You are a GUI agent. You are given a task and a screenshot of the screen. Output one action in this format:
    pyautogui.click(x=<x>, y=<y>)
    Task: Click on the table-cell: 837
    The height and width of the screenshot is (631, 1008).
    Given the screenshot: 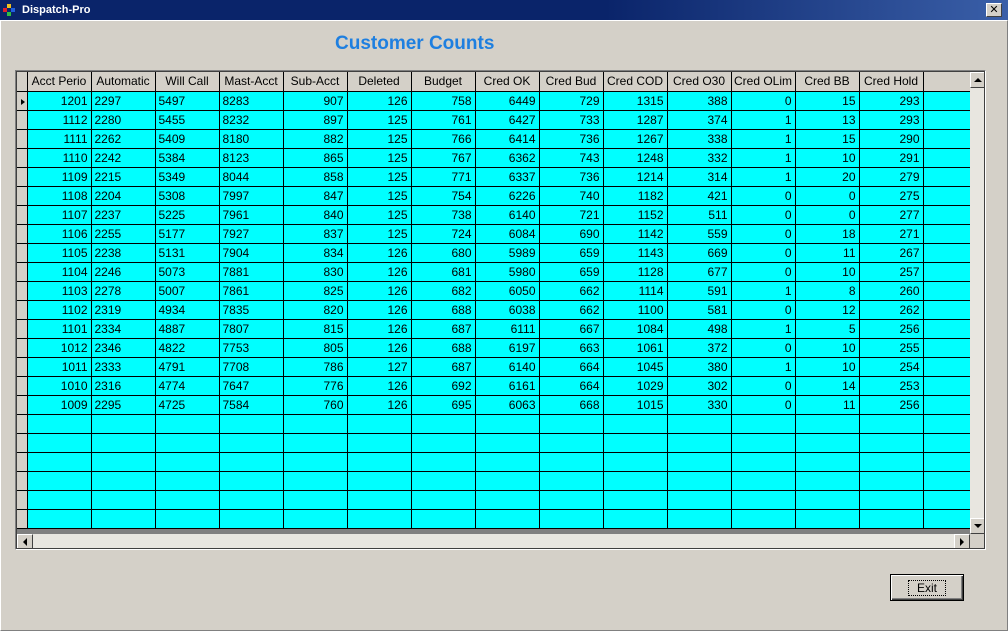 What is the action you would take?
    pyautogui.click(x=315, y=234)
    